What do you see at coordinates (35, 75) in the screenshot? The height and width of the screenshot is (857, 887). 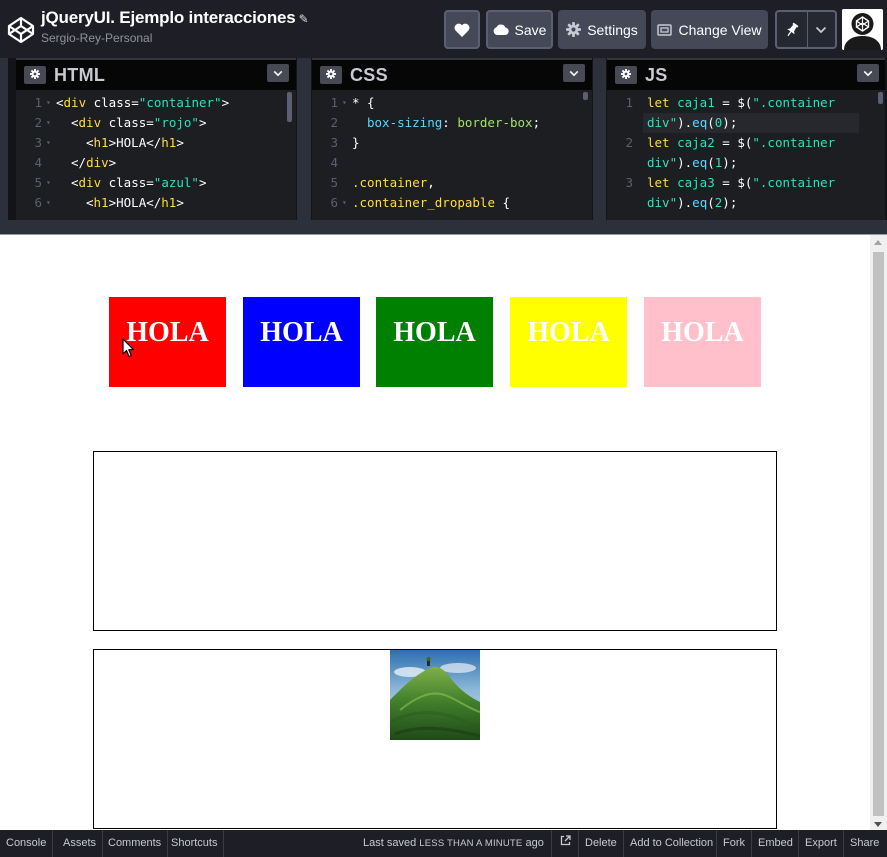 I see `html-settings-button` at bounding box center [35, 75].